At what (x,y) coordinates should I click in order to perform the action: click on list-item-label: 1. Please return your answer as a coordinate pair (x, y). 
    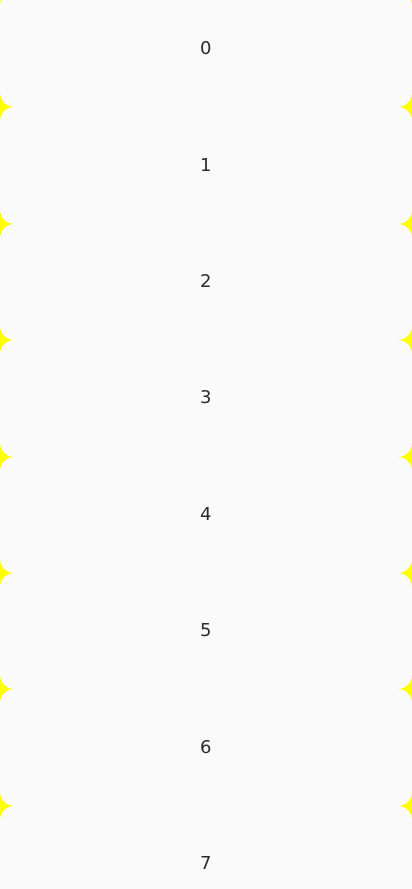
    Looking at the image, I should click on (206, 165).